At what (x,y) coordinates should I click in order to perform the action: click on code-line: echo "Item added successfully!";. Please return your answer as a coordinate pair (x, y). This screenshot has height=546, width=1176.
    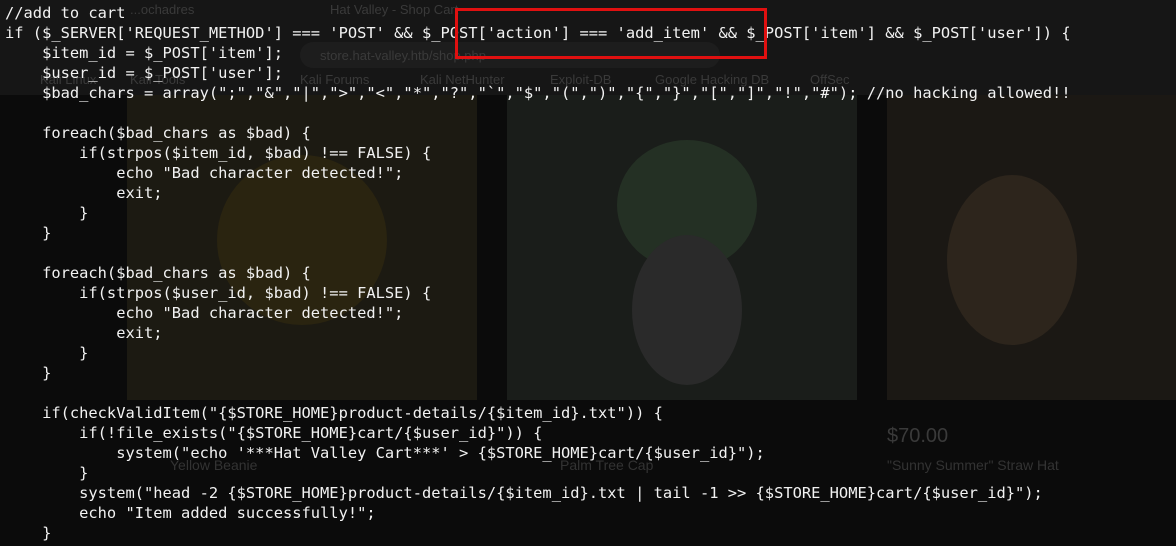
    Looking at the image, I should click on (190, 513).